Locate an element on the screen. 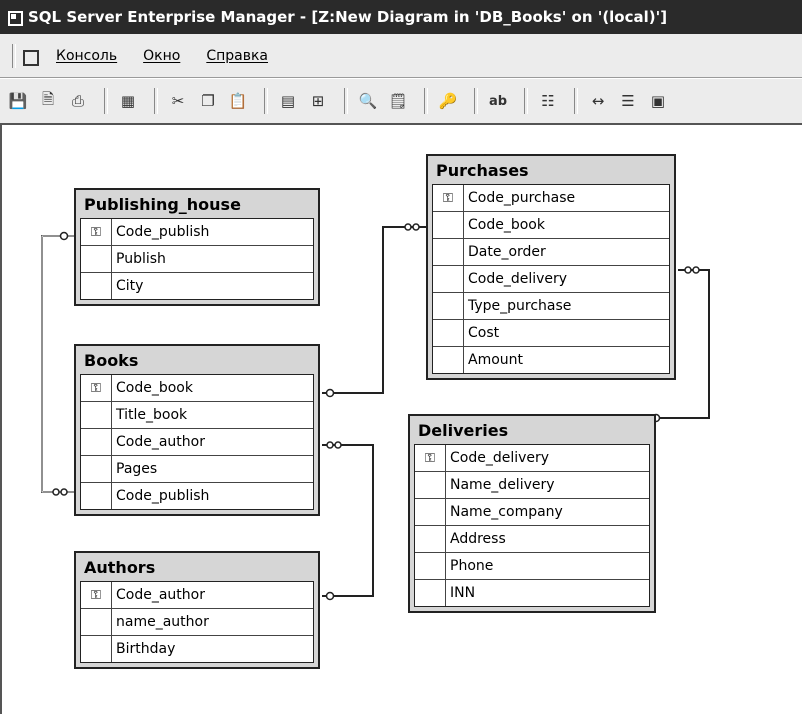 Image resolution: width=802 pixels, height=714 pixels. field-row: INN is located at coordinates (532, 593).